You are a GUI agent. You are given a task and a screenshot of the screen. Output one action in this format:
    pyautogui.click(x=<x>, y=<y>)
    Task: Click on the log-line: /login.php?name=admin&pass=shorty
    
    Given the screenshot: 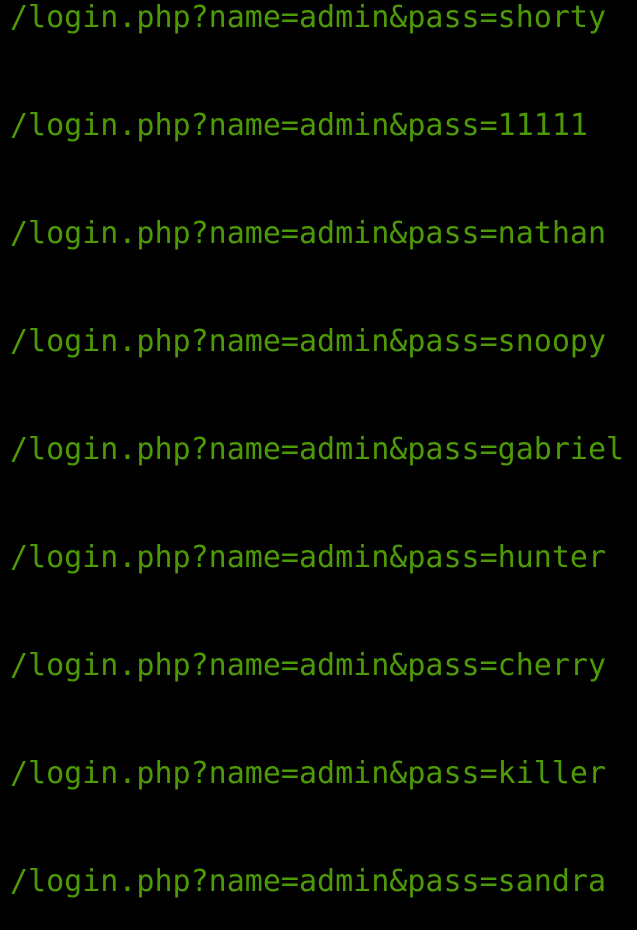 What is the action you would take?
    pyautogui.click(x=308, y=17)
    